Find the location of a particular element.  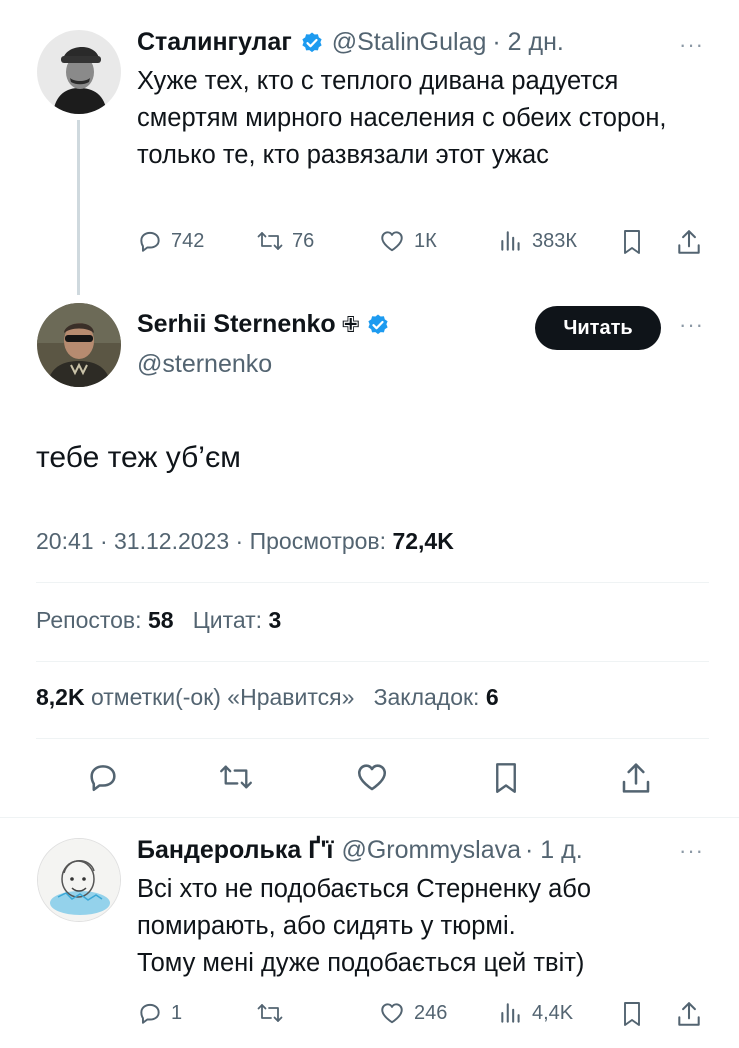

author-handle: @StalinGulag is located at coordinates (409, 42).